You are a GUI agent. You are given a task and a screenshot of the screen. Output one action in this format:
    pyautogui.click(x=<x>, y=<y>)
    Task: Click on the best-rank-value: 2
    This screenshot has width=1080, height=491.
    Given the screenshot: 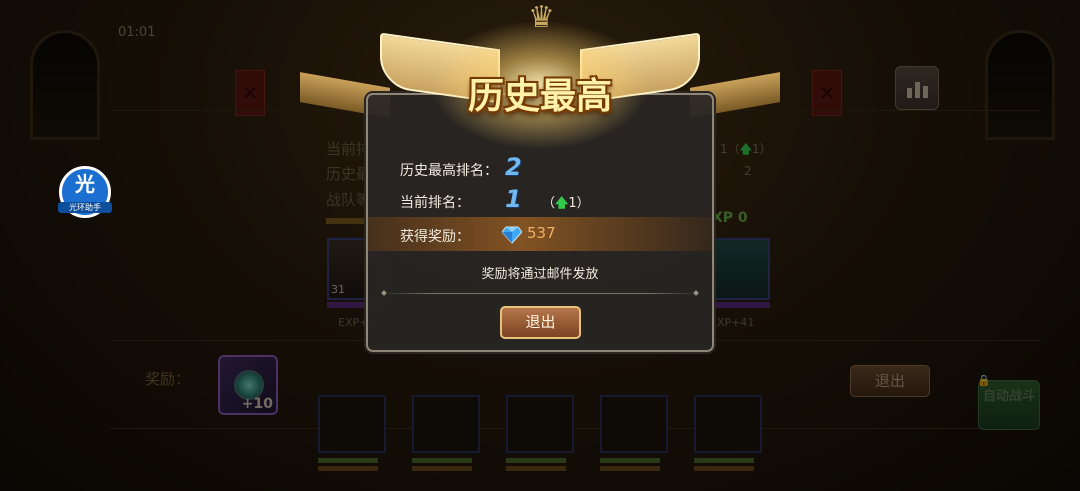 What is the action you would take?
    pyautogui.click(x=513, y=167)
    